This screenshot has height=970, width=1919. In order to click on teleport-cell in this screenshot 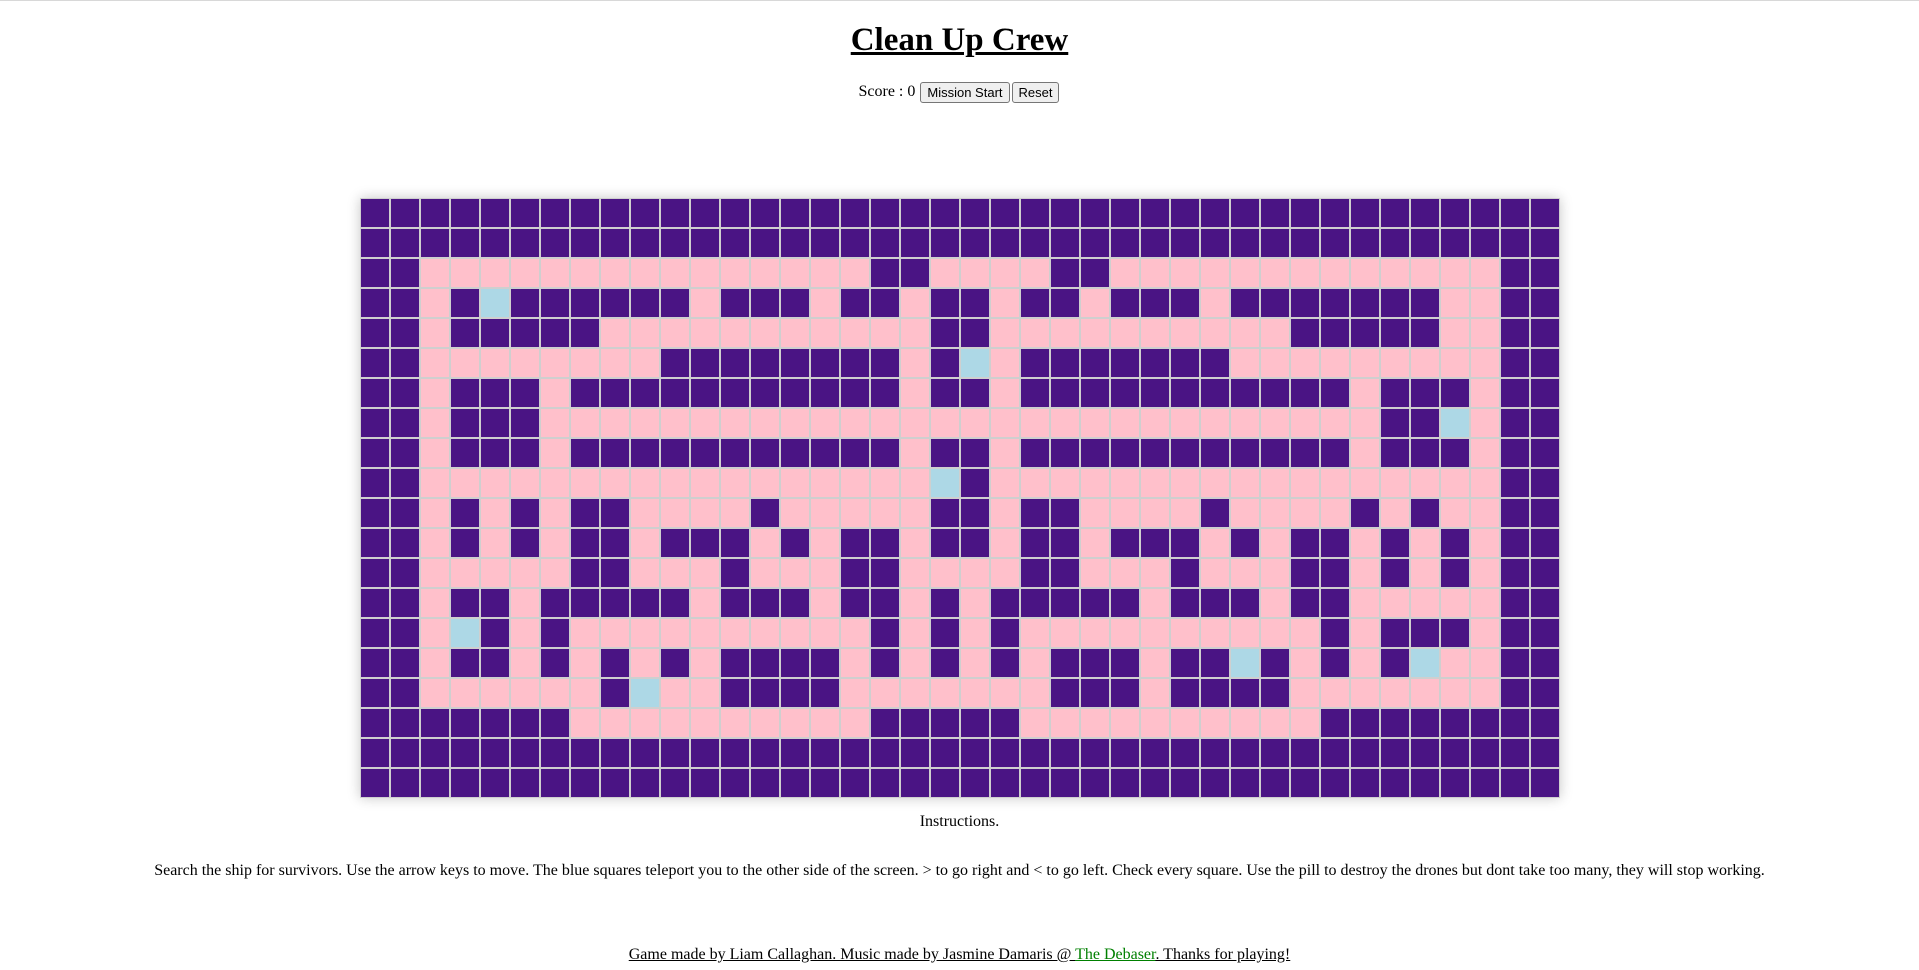, I will do `click(975, 363)`.